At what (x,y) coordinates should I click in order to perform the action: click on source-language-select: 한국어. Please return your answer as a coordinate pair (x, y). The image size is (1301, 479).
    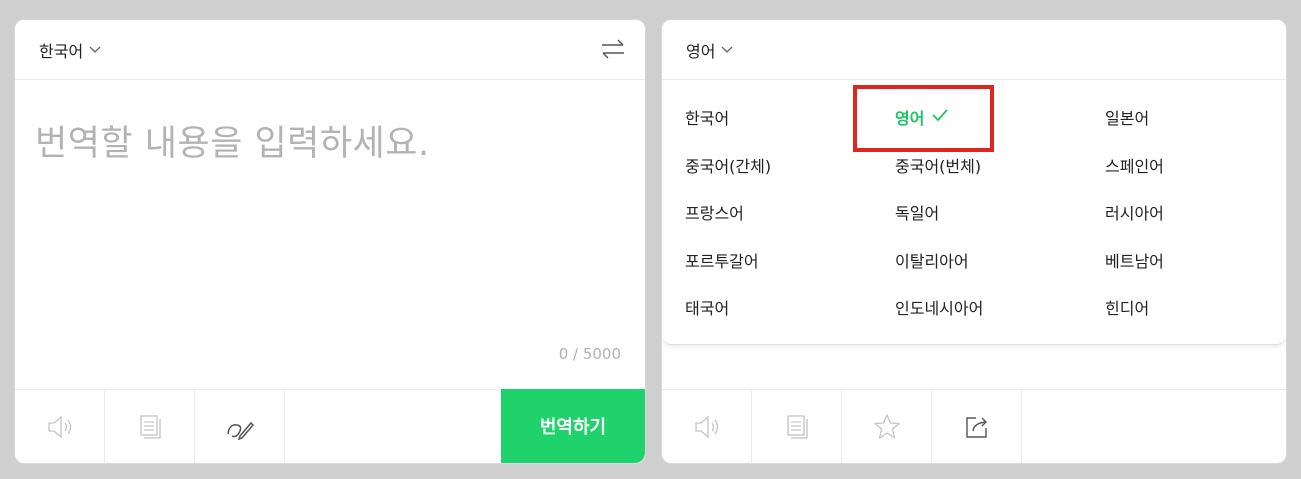
    Looking at the image, I should click on (70, 50).